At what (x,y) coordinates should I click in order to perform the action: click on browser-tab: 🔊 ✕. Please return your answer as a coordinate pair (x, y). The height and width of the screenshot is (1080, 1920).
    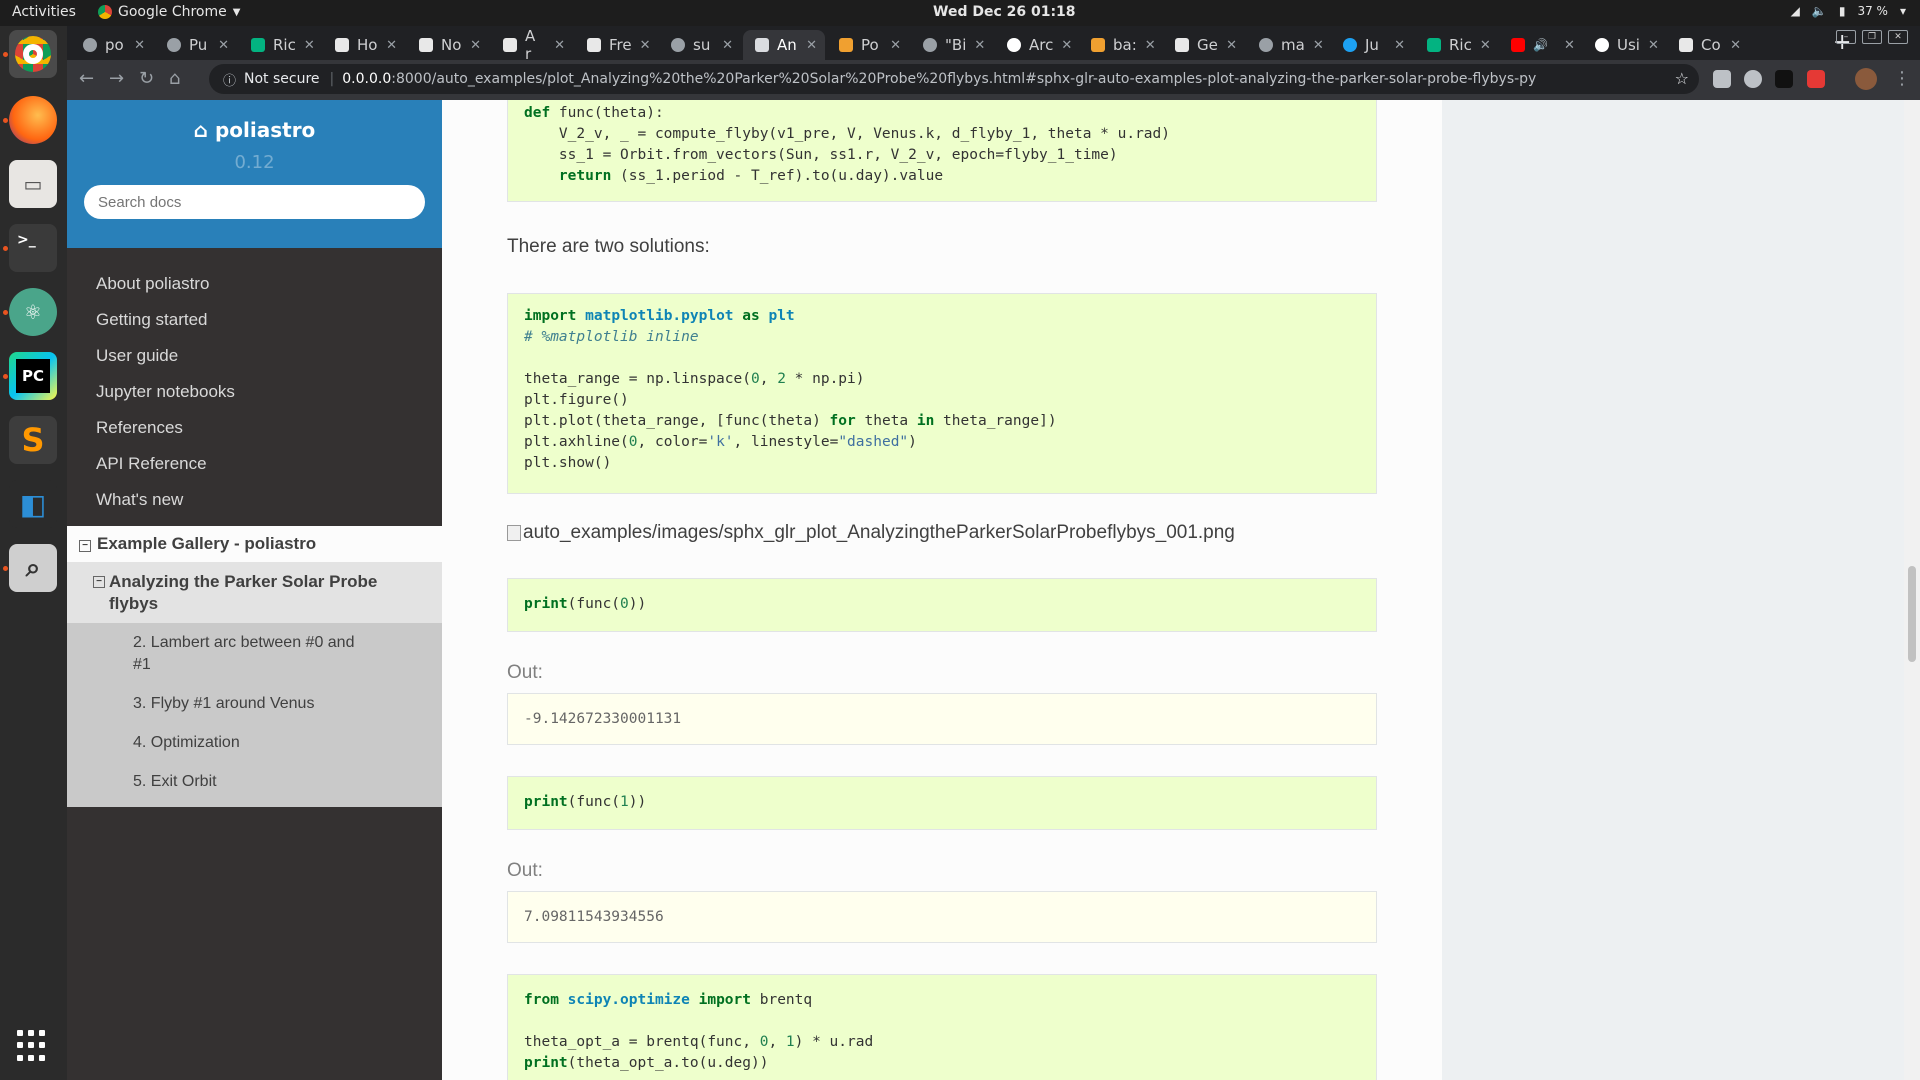
    Looking at the image, I should click on (1540, 45).